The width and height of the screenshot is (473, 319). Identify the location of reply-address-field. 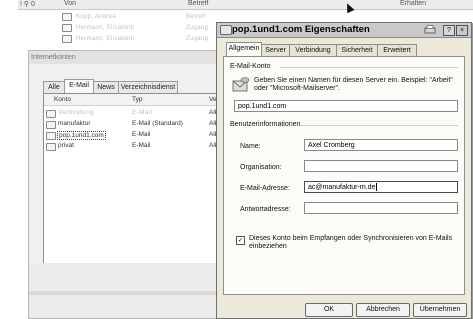
(381, 208).